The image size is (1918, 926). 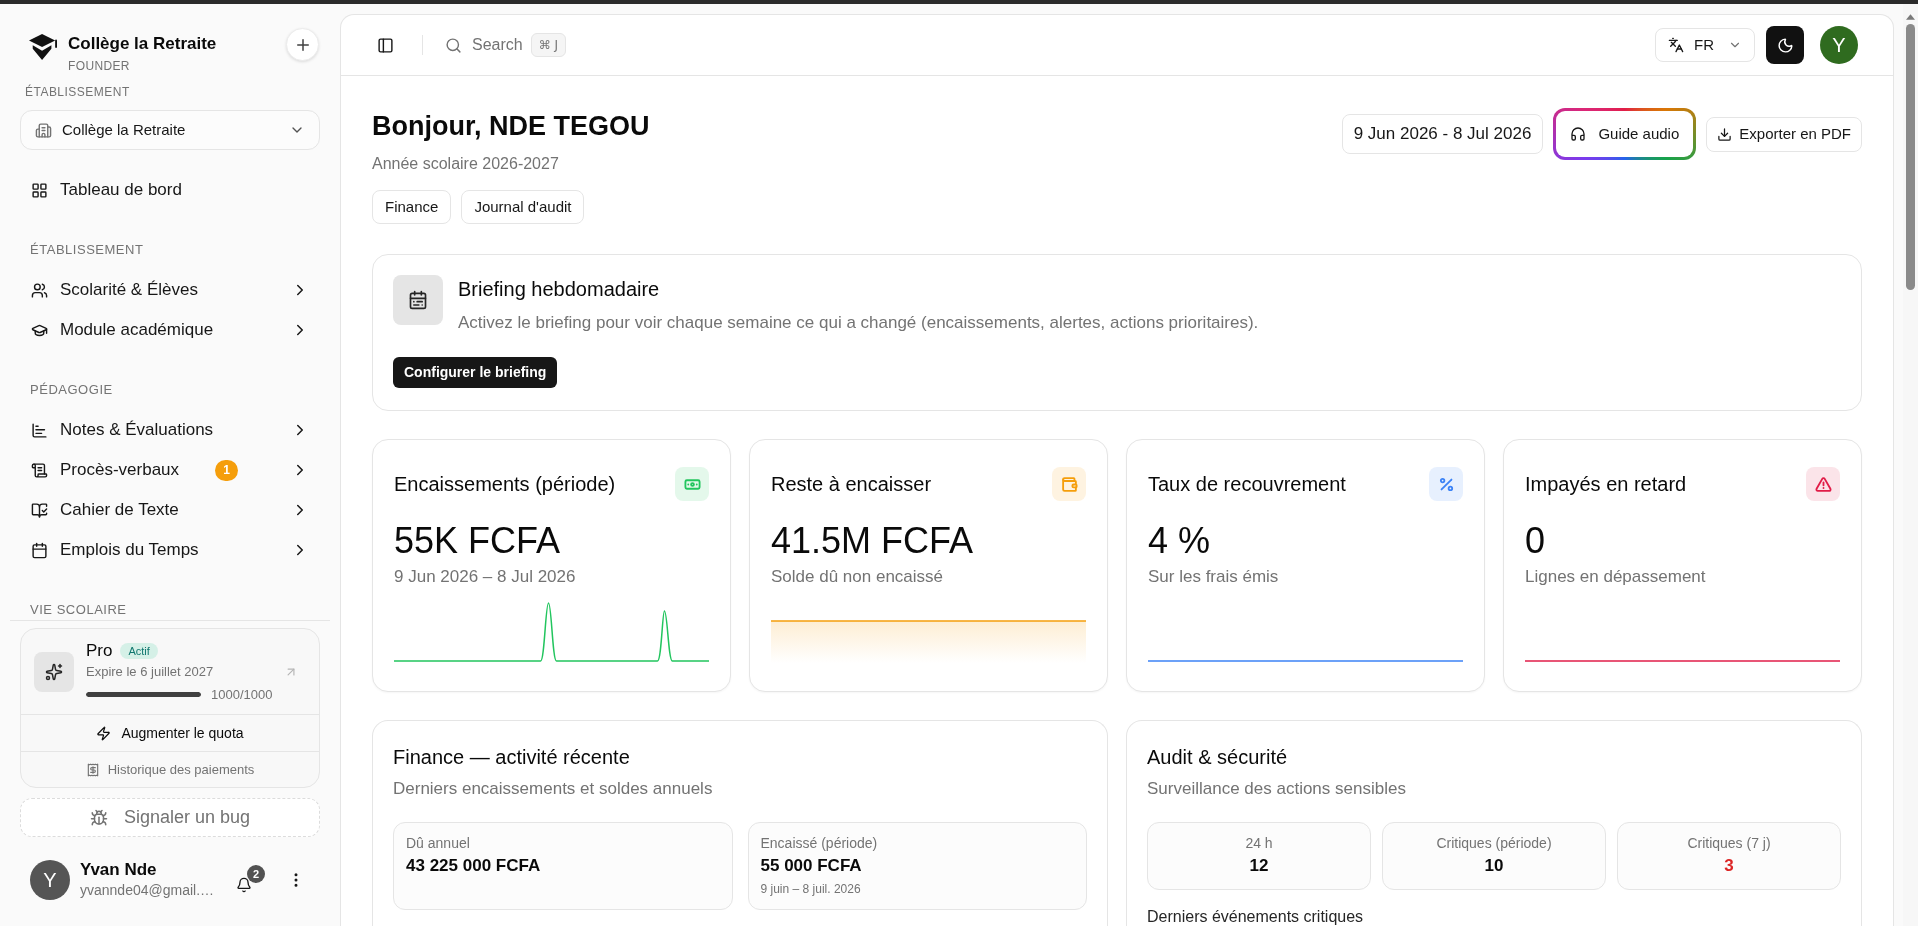 I want to click on count-badge: 1, so click(x=227, y=470).